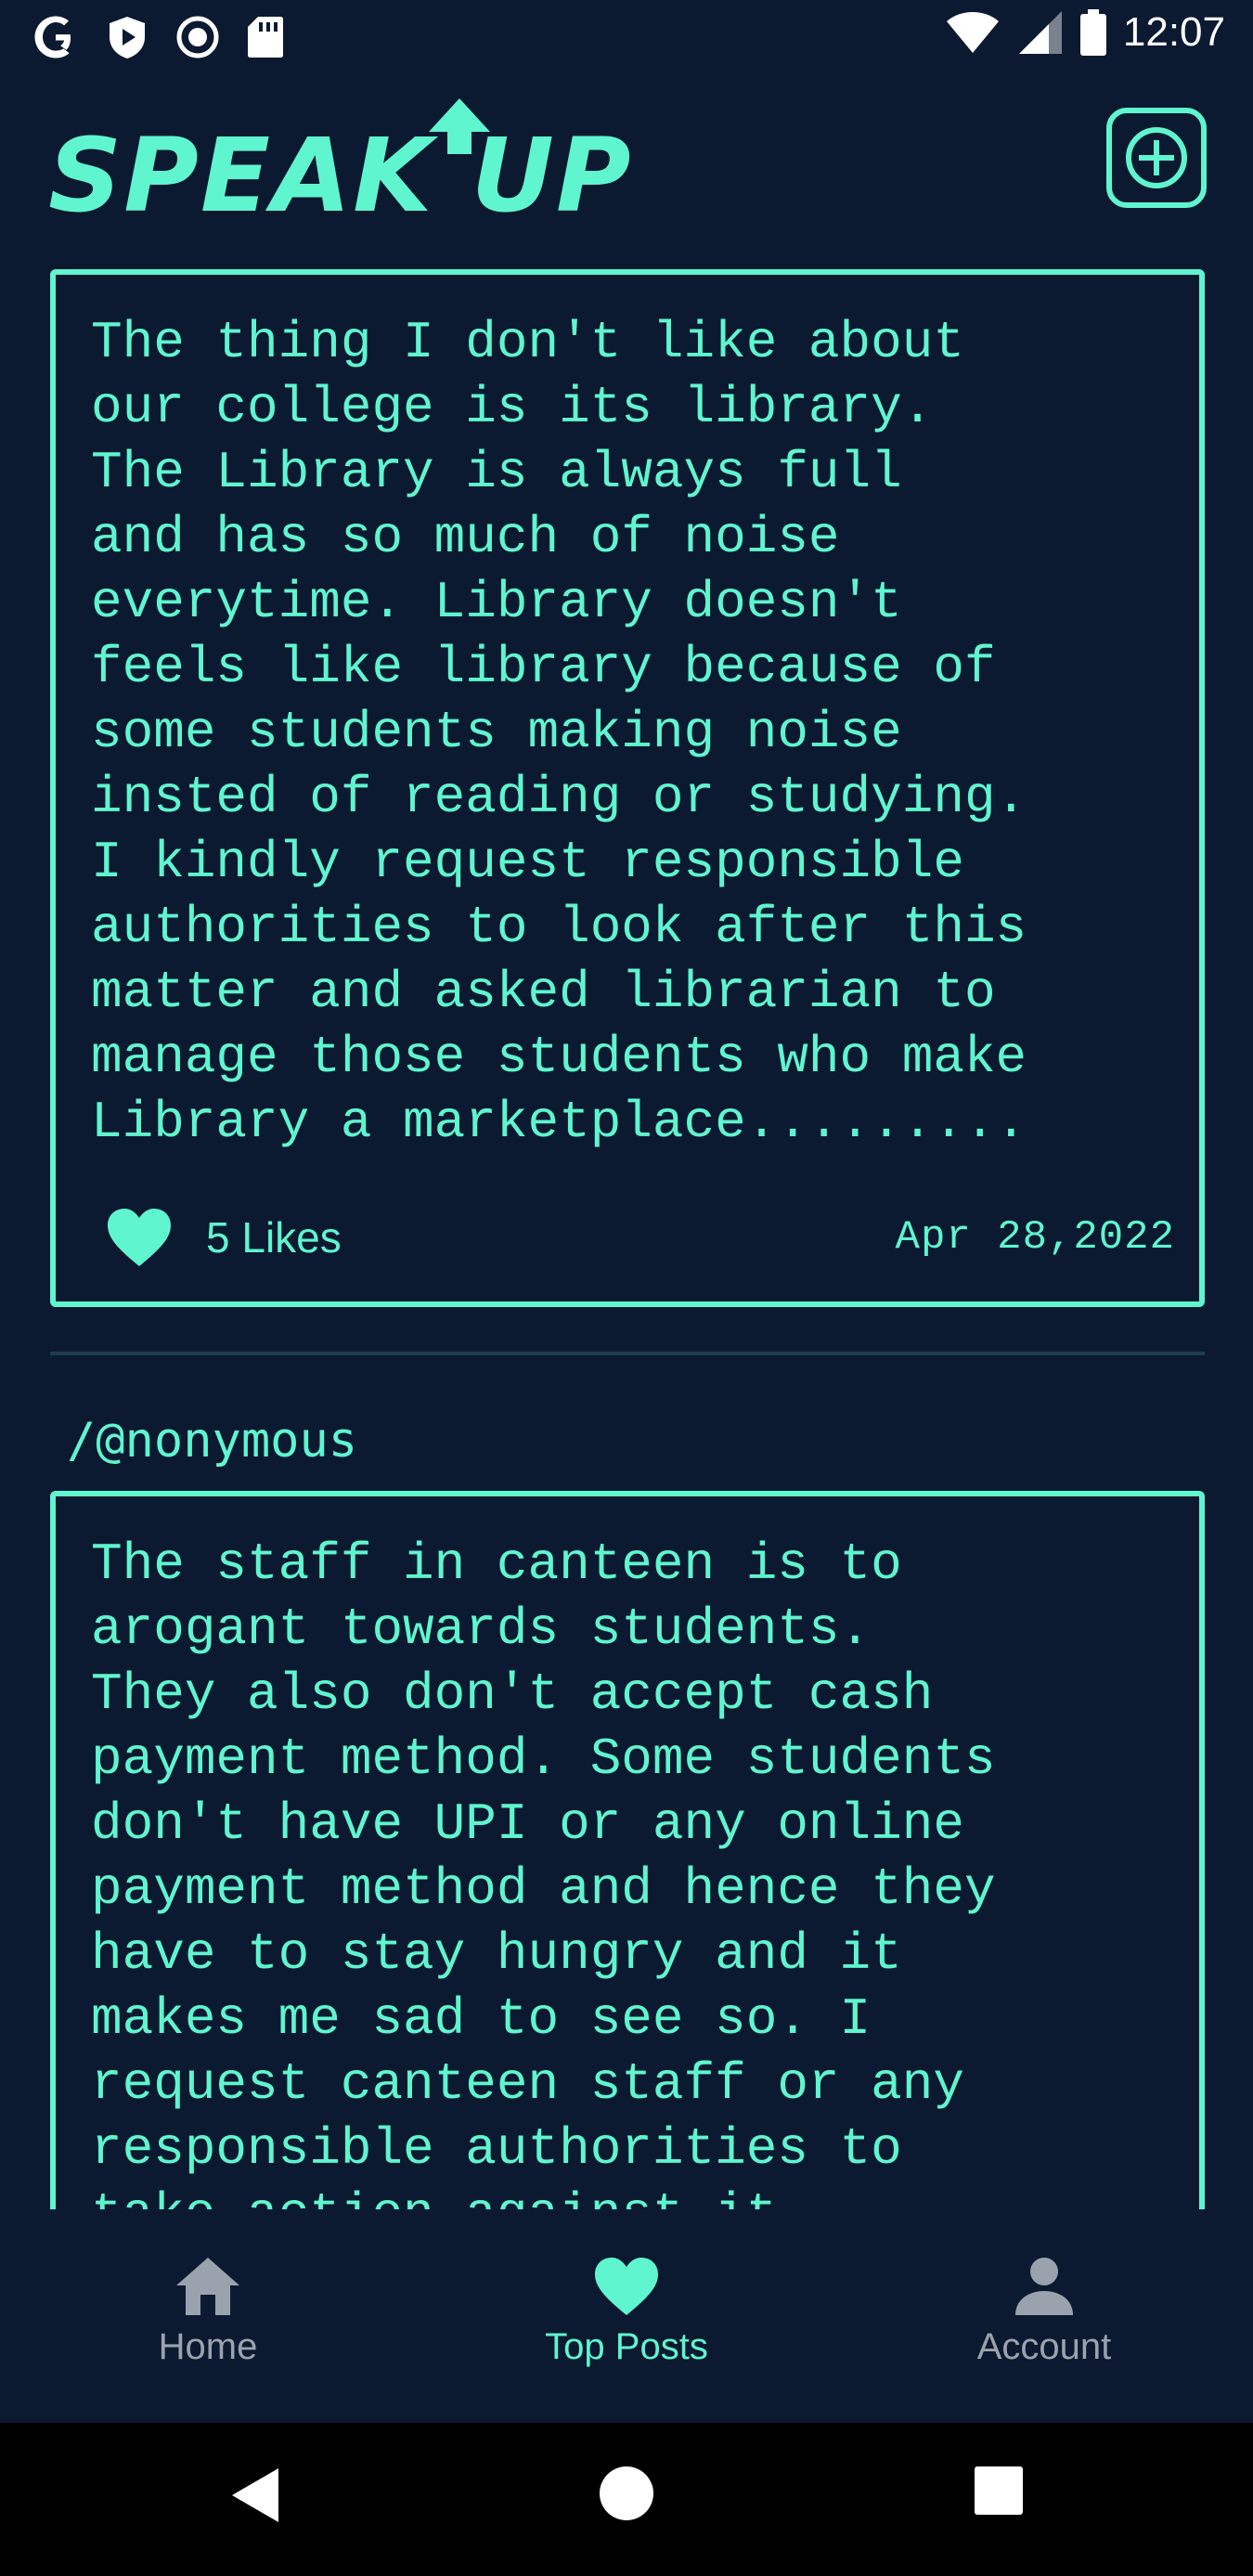  What do you see at coordinates (459, 126) in the screenshot?
I see `logo-arrow-icon` at bounding box center [459, 126].